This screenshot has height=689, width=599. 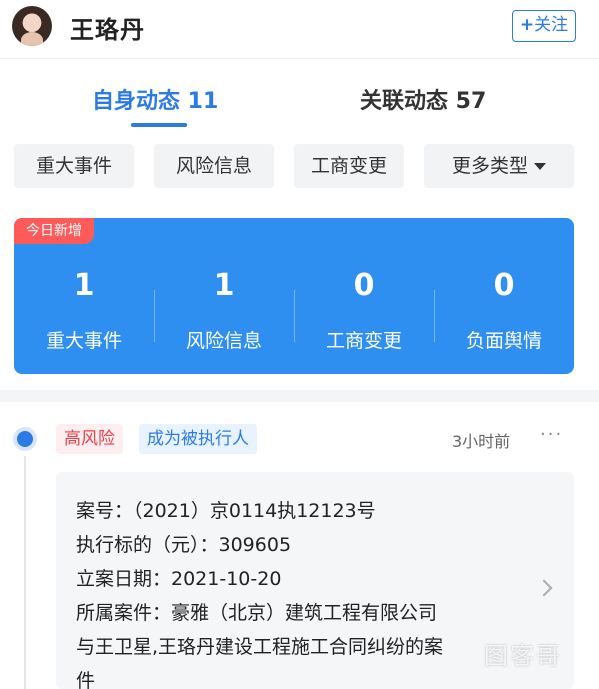 What do you see at coordinates (83, 341) in the screenshot?
I see `stat-label: 重大事件` at bounding box center [83, 341].